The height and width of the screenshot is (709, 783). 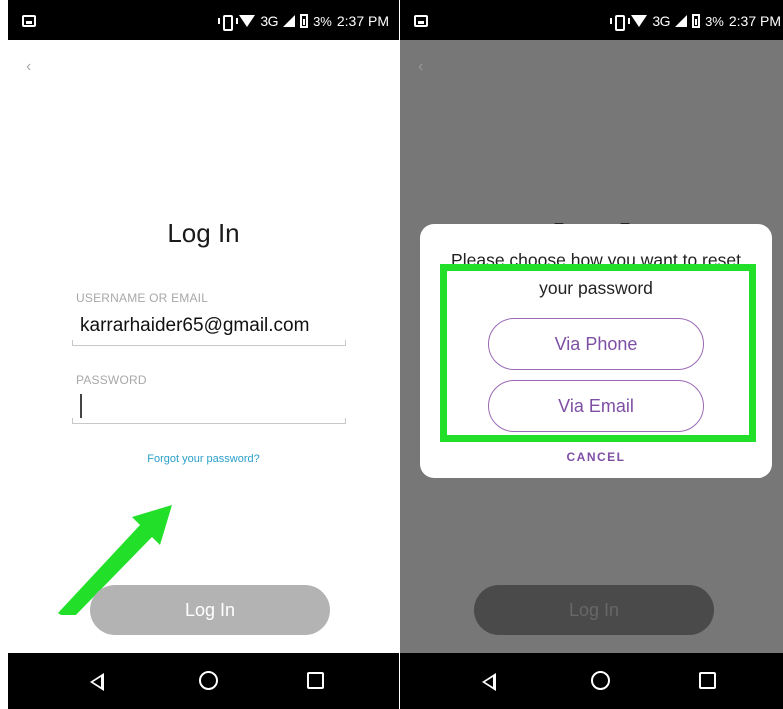 What do you see at coordinates (209, 343) in the screenshot?
I see `username-underline` at bounding box center [209, 343].